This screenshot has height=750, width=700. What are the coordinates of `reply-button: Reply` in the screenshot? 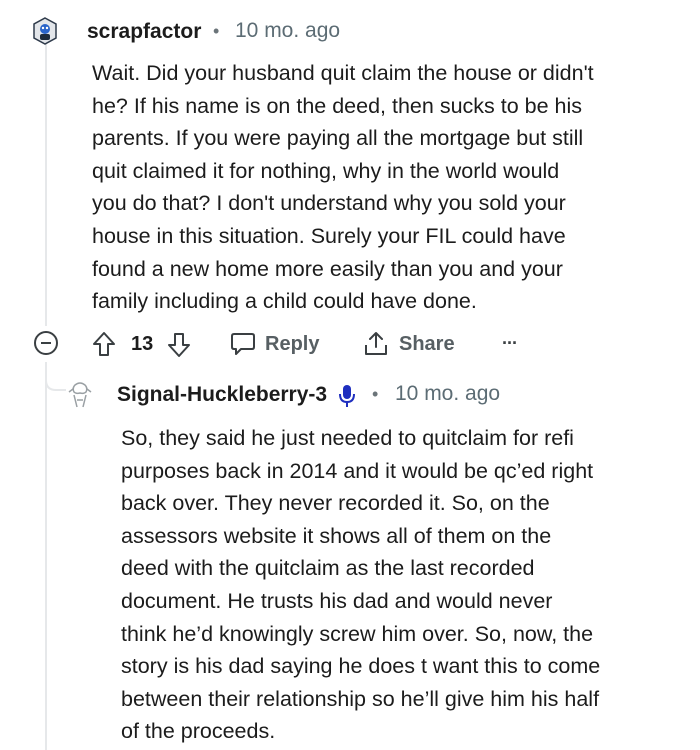 It's located at (274, 344).